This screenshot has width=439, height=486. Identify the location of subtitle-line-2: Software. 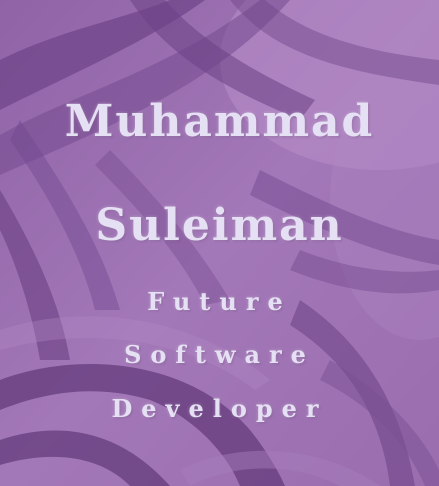
(219, 354).